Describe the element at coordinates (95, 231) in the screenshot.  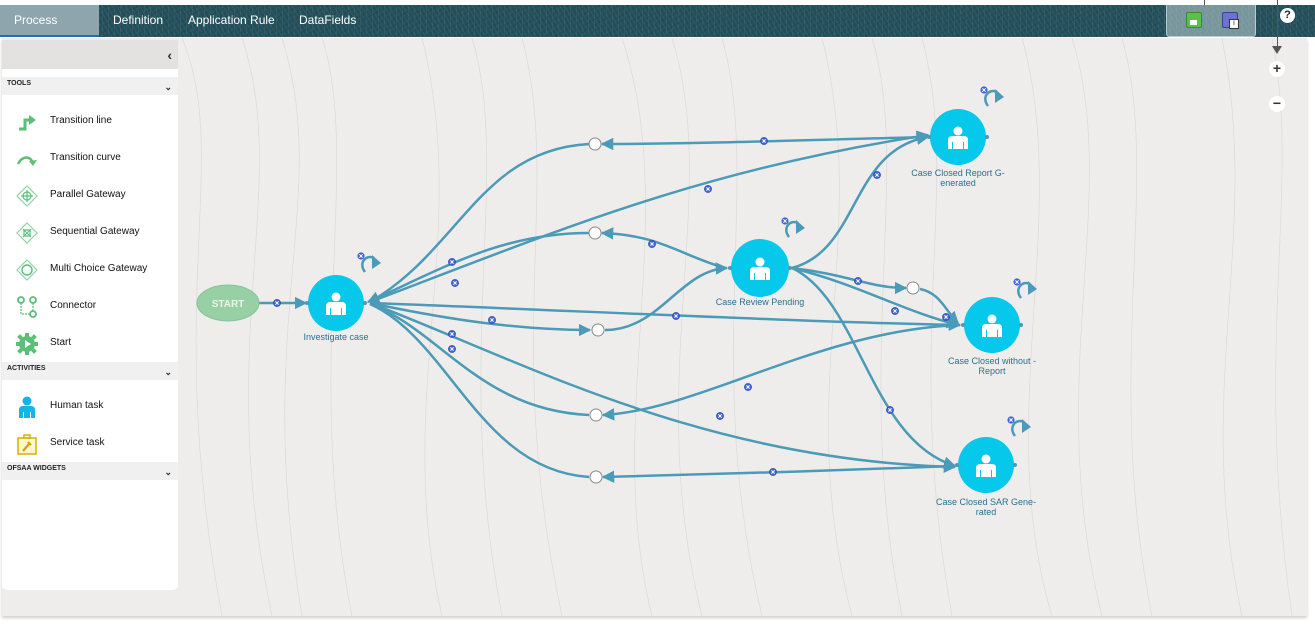
I see `palette-item-label: Sequential Gateway` at that location.